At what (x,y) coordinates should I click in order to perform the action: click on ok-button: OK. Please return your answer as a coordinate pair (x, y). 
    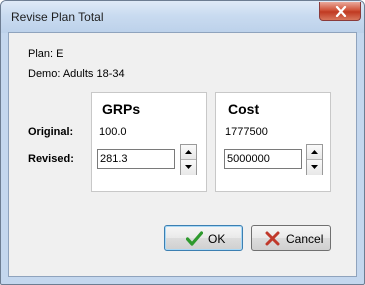
    Looking at the image, I should click on (203, 238).